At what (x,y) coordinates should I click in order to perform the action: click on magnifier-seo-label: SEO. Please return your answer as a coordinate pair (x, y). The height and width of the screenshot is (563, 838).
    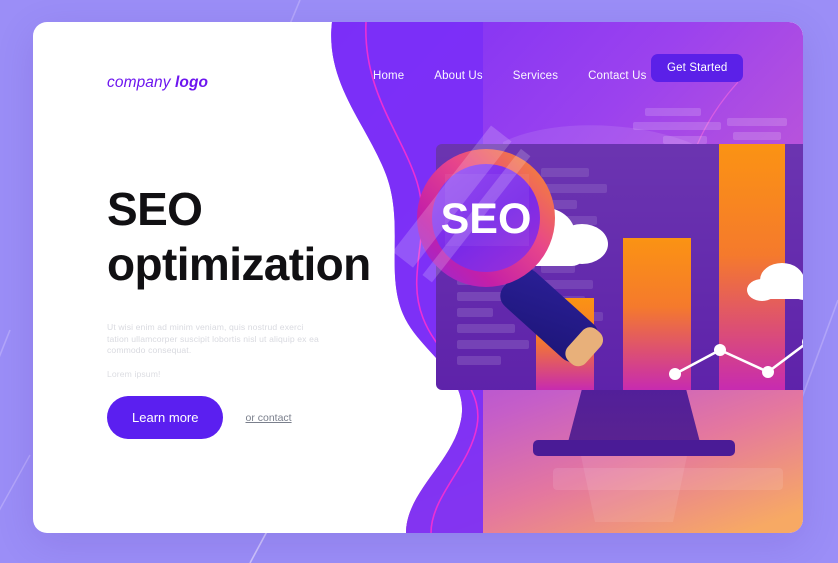
    Looking at the image, I should click on (486, 219).